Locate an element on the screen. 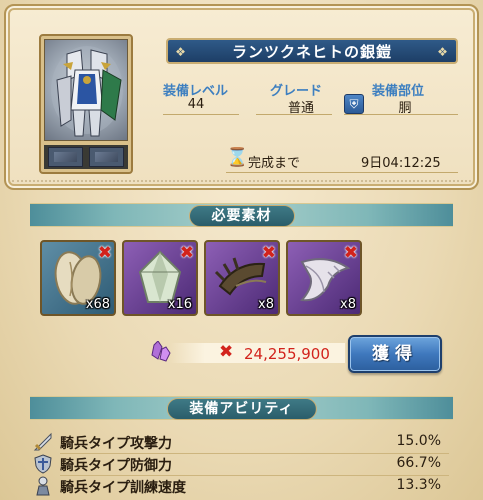  material-count: x68 is located at coordinates (97, 304).